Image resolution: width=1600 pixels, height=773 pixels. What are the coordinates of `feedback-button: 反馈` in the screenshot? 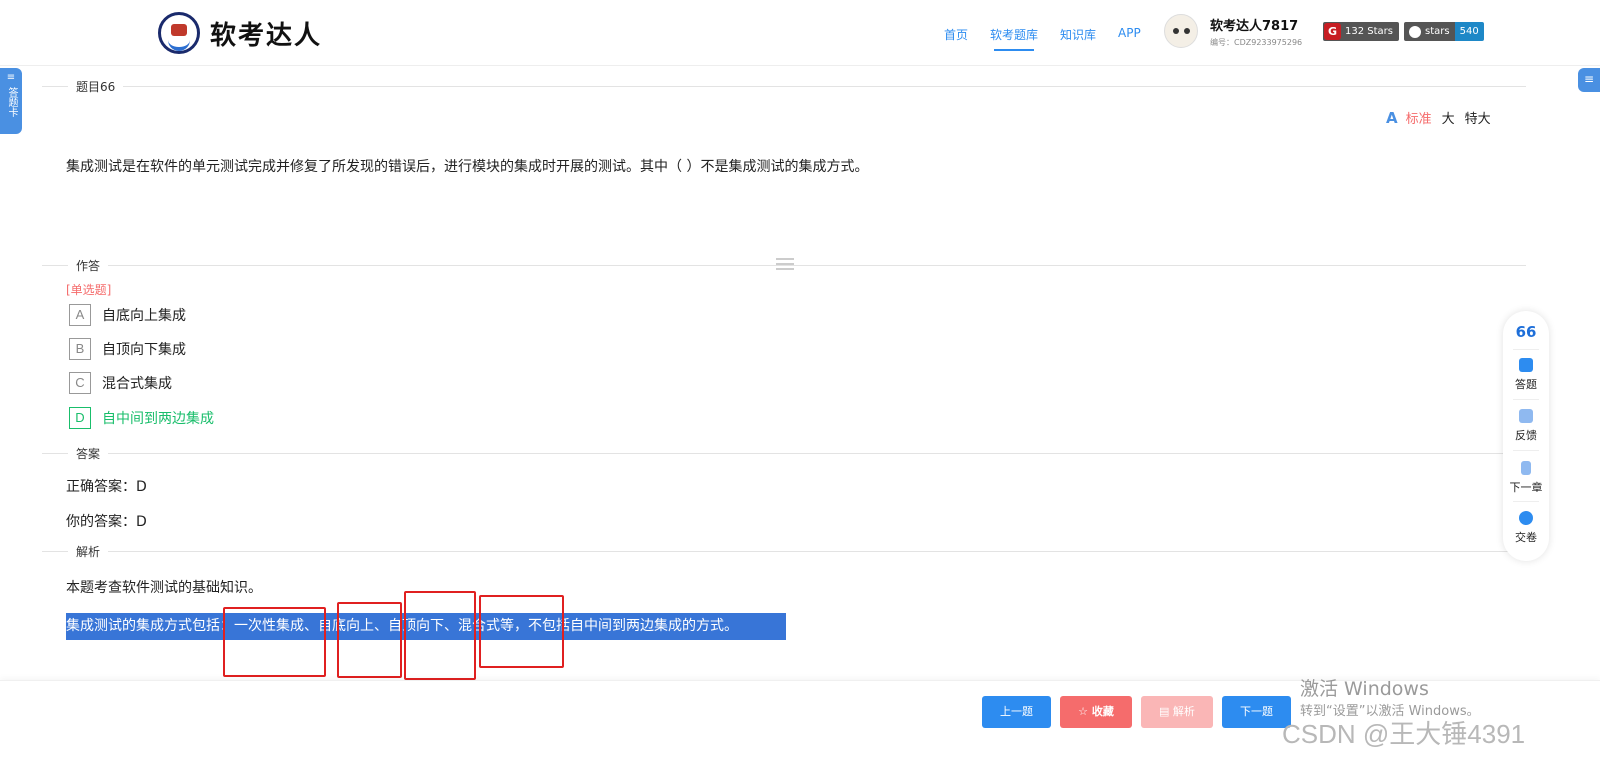 It's located at (1526, 426).